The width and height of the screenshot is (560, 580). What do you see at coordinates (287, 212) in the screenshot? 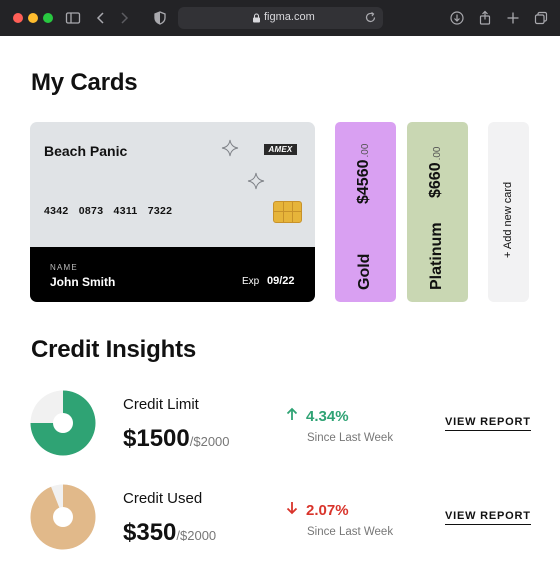
I see `card-chip-icon` at bounding box center [287, 212].